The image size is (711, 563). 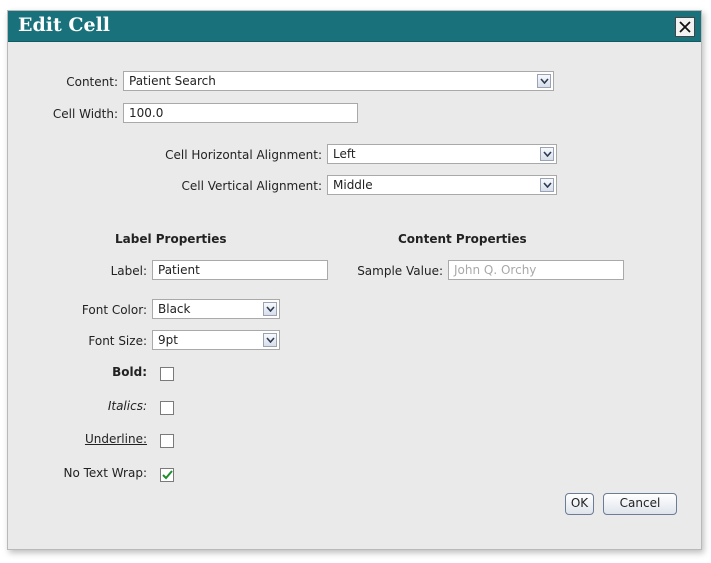 What do you see at coordinates (167, 374) in the screenshot?
I see `bold-checkbox` at bounding box center [167, 374].